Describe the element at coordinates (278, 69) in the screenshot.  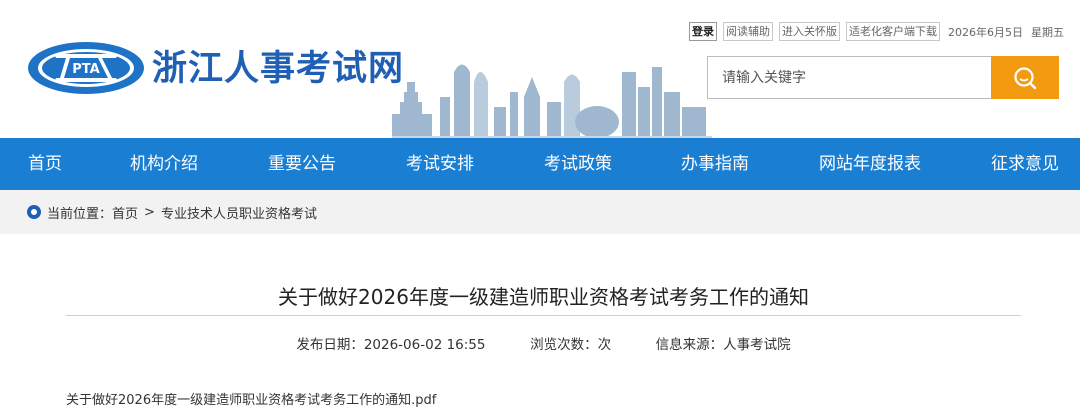
I see `site-name: 浙江人事考试网` at that location.